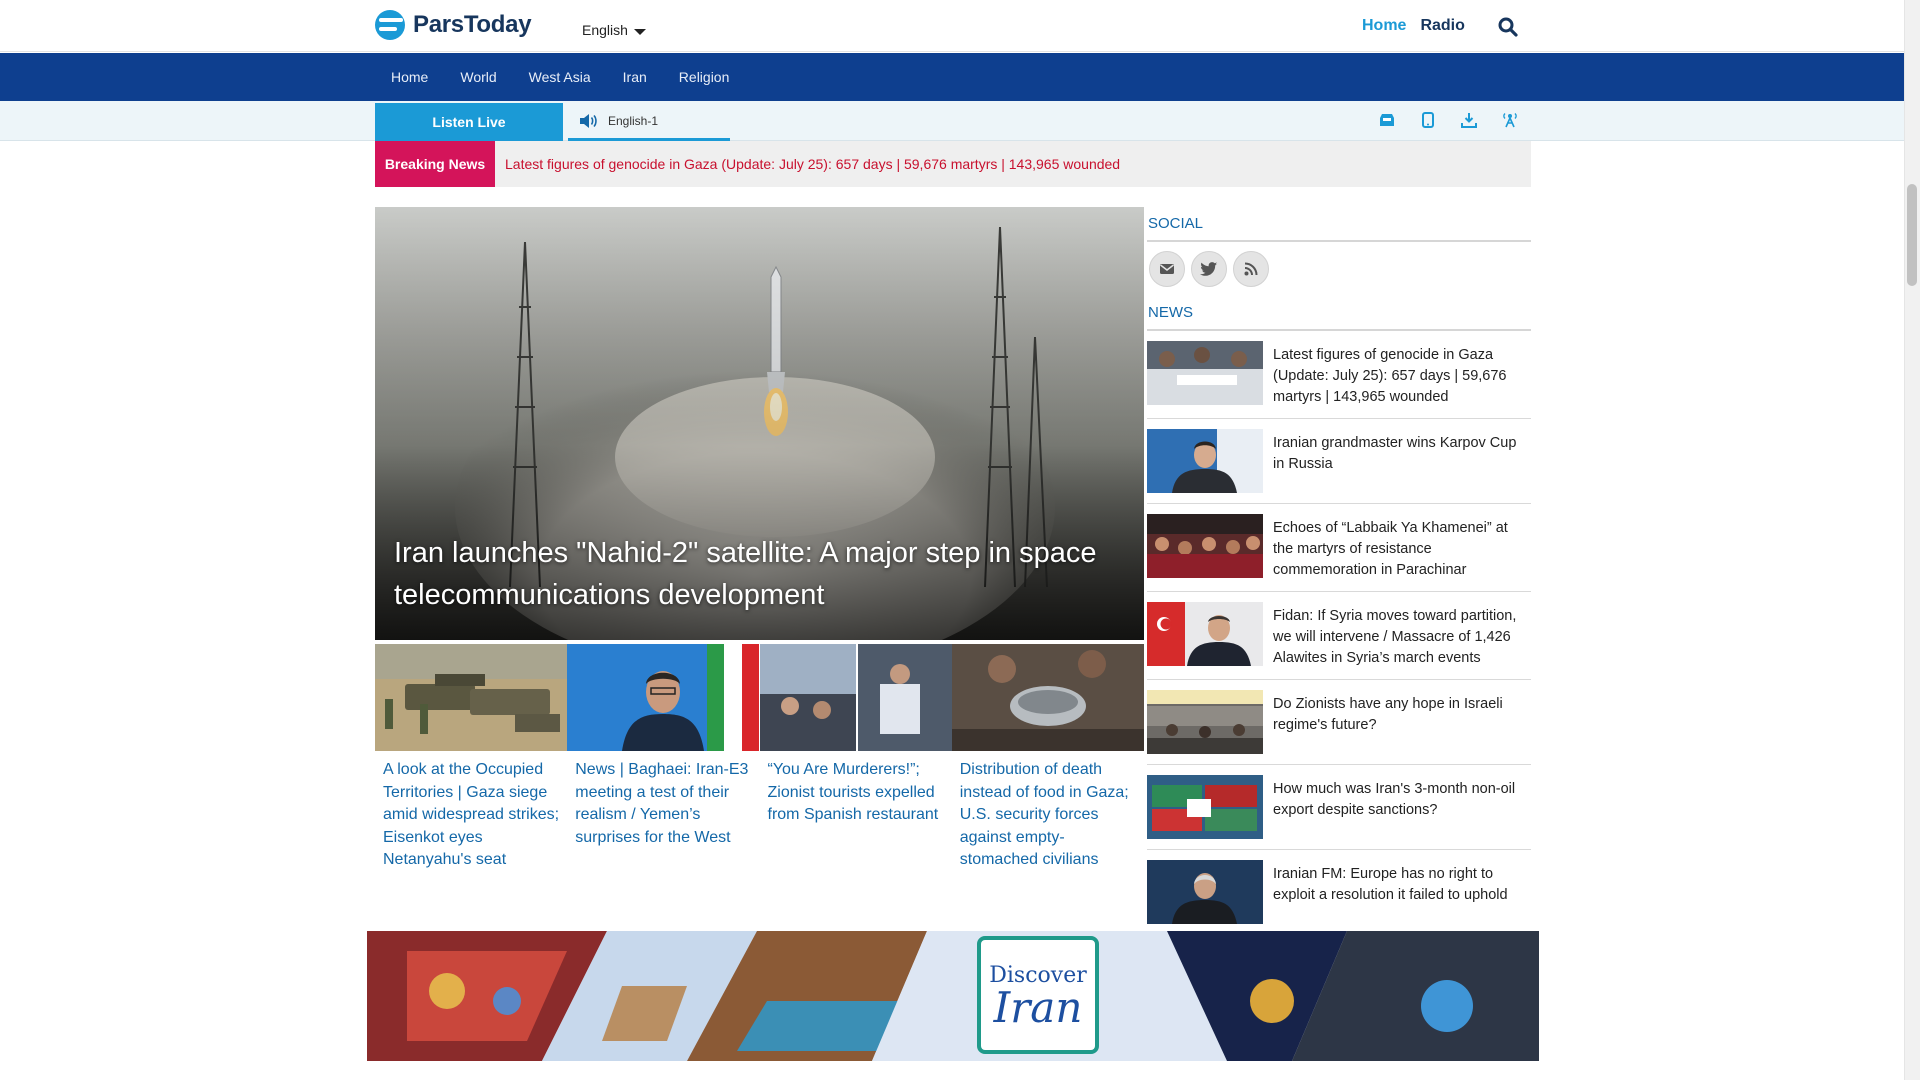  I want to click on chevron-down-icon, so click(639, 31).